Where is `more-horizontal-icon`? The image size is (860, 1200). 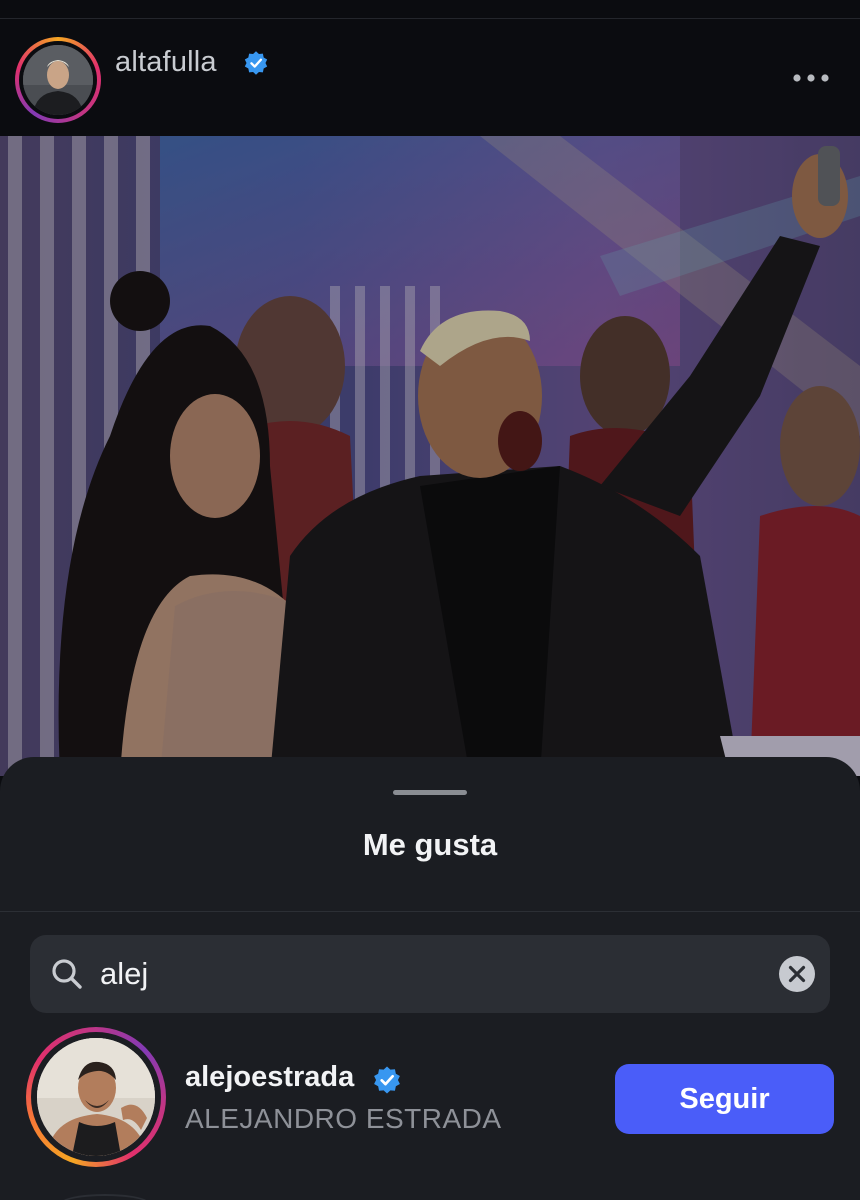 more-horizontal-icon is located at coordinates (811, 78).